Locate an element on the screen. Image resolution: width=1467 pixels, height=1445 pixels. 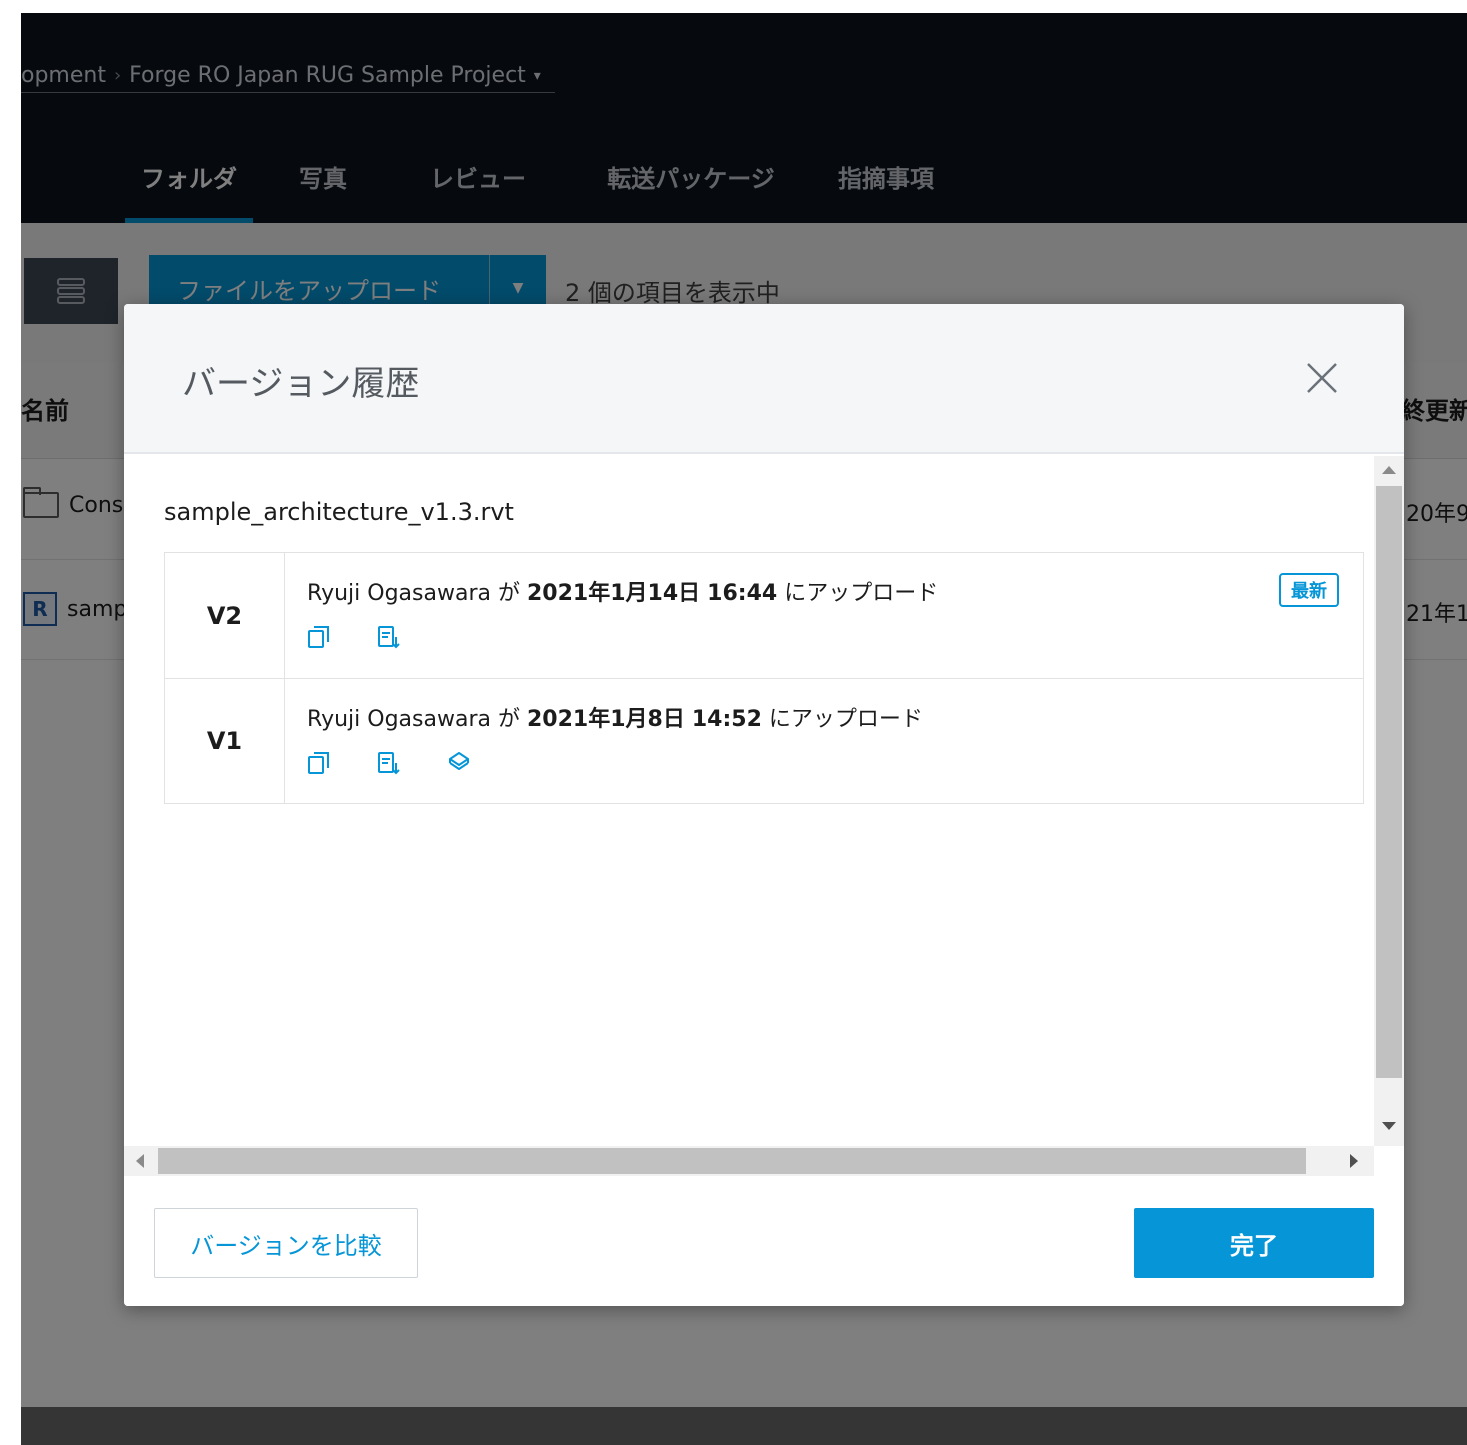
close-icon is located at coordinates (1322, 378).